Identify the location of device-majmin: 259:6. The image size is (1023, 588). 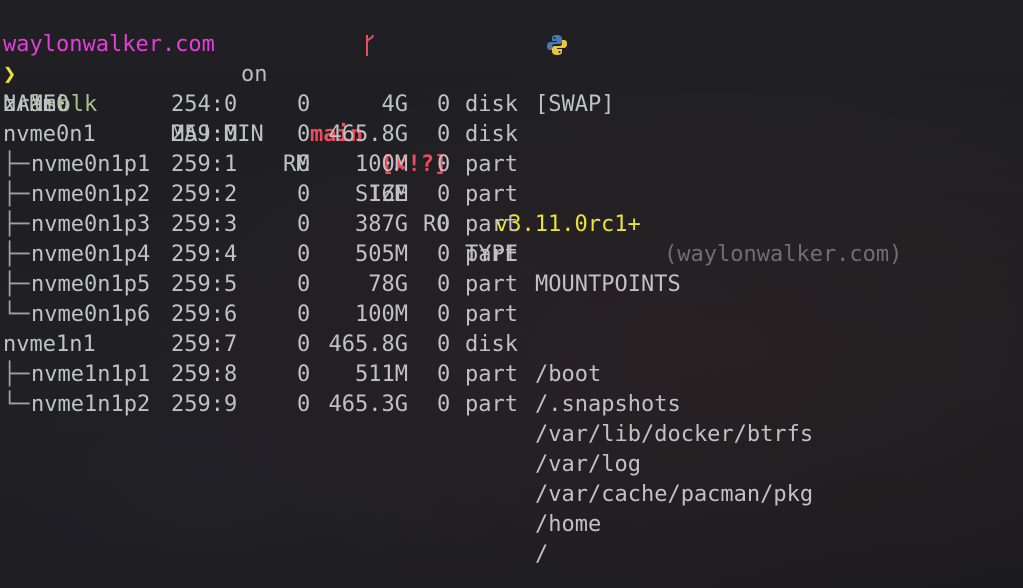
(204, 314).